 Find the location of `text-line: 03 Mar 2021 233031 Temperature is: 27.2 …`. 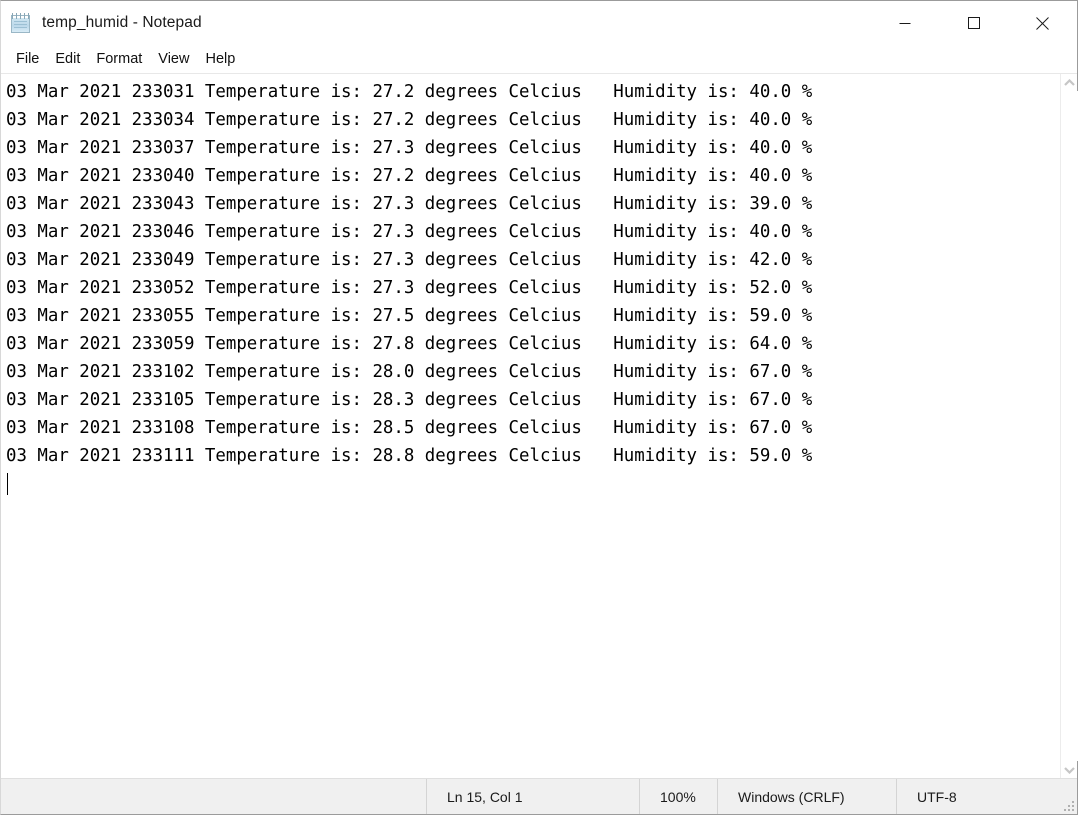

text-line: 03 Mar 2021 233031 Temperature is: 27.2 … is located at coordinates (409, 92).